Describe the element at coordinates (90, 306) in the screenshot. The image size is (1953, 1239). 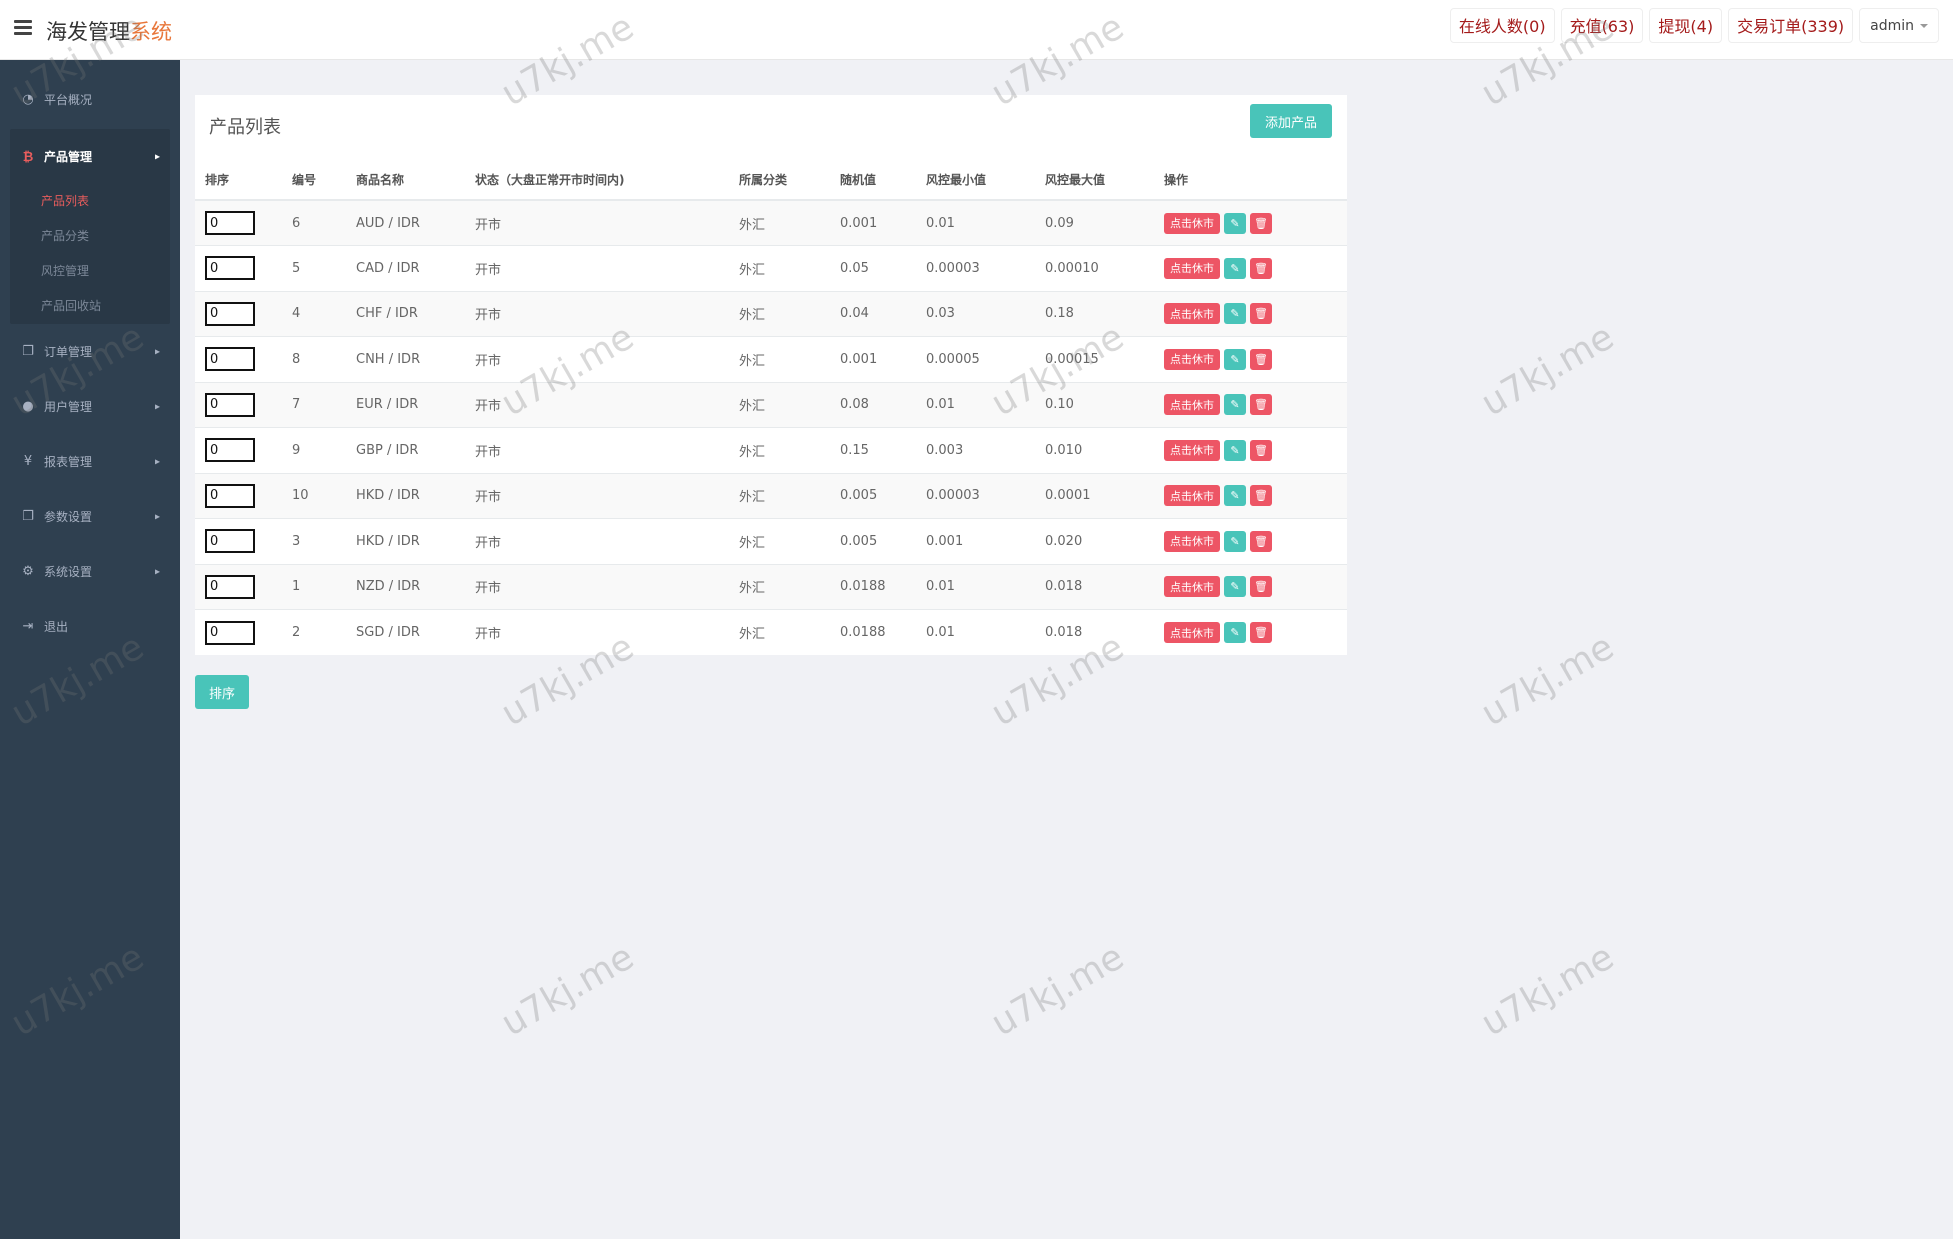
I see `sidebar-subitem-recycle-bin: 产品回收站` at that location.